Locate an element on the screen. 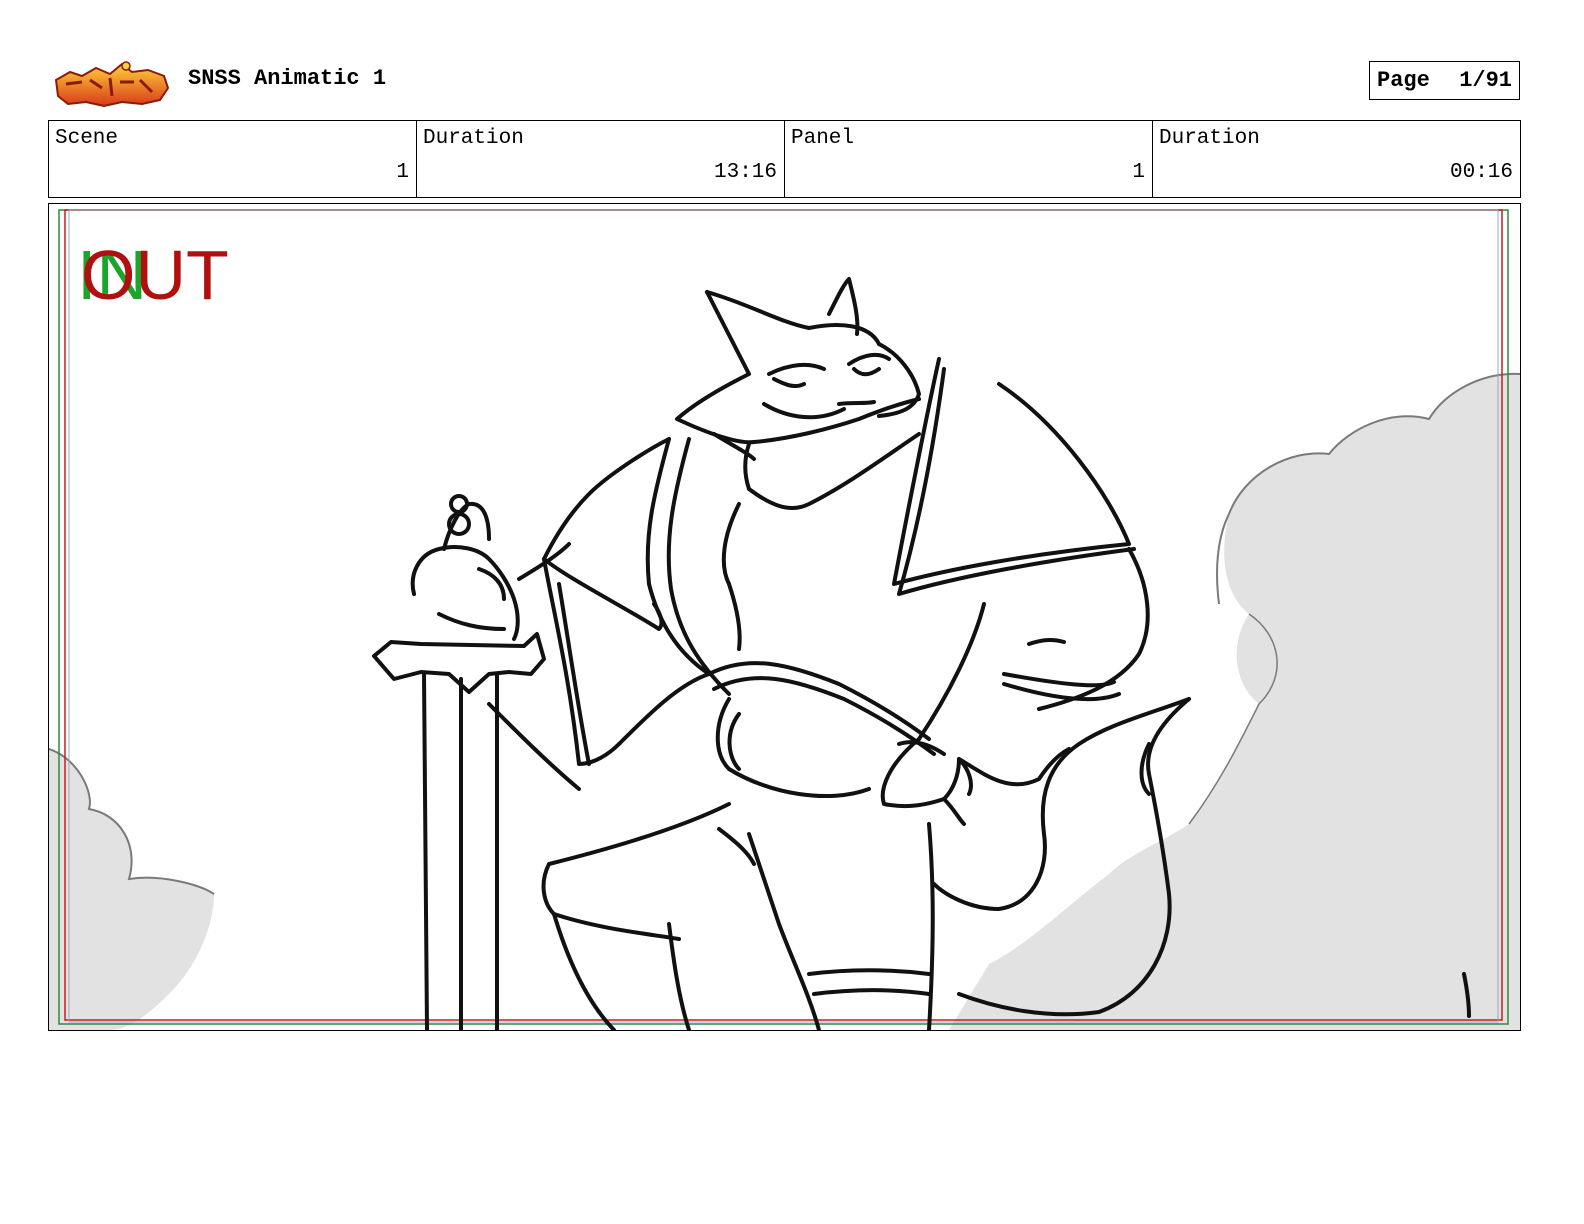 The image size is (1584, 1224). panel-duration-label: Duration is located at coordinates (1209, 138).